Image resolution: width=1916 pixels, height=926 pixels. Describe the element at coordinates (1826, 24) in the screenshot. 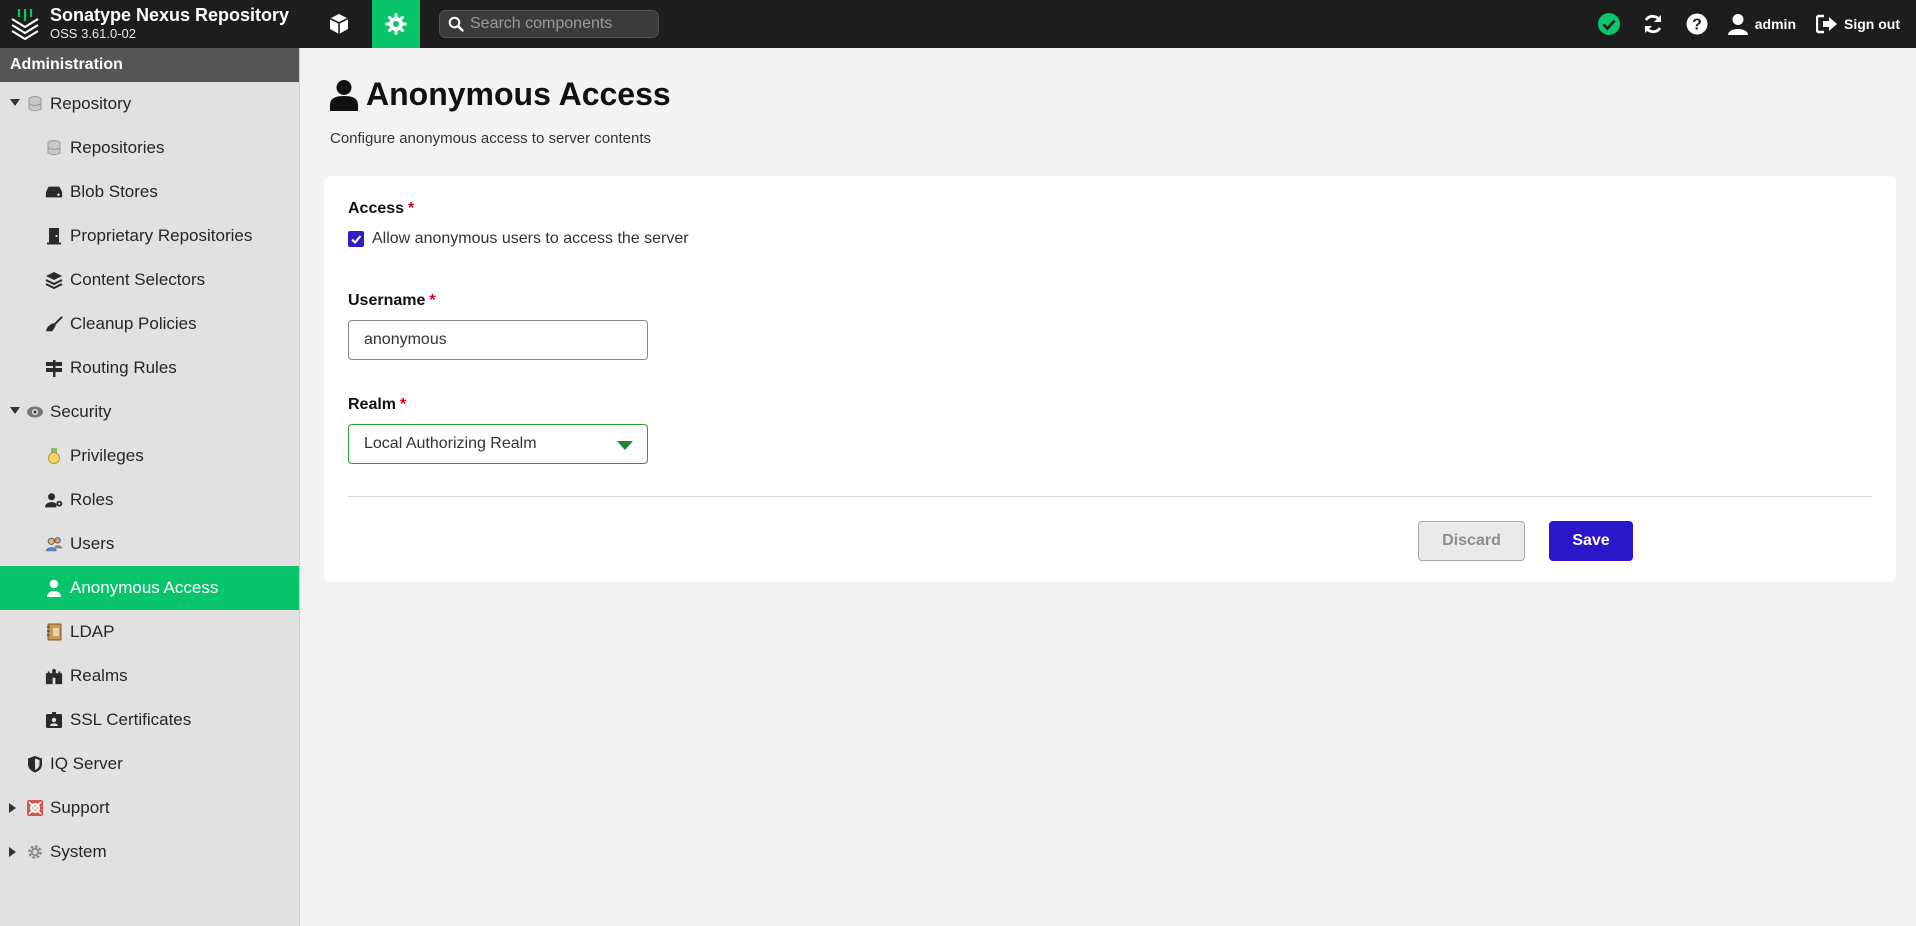

I see `sign-out-icon` at that location.